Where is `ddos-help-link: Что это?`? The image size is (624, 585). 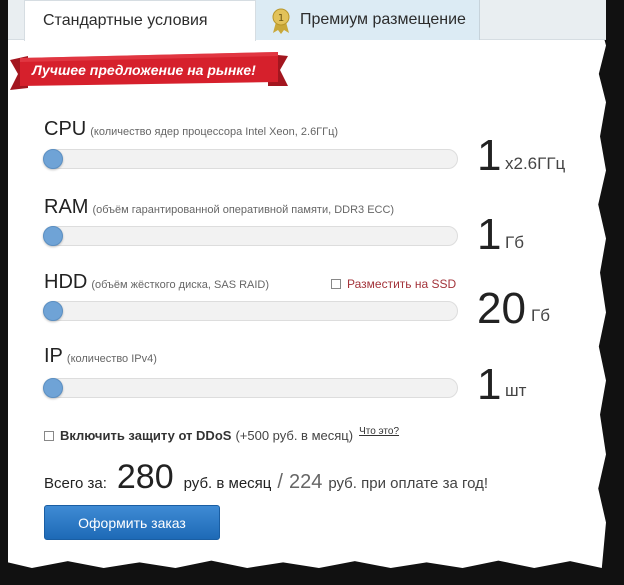 ddos-help-link: Что это? is located at coordinates (379, 431).